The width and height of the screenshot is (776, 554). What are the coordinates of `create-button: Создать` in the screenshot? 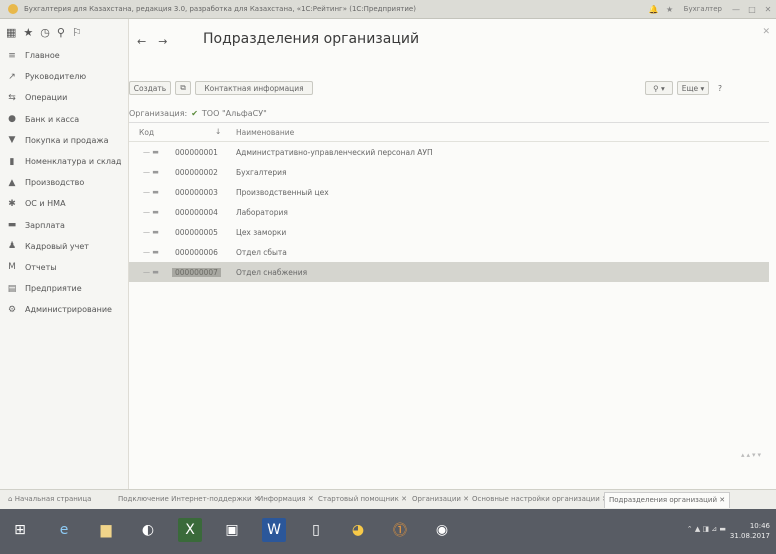 It's located at (150, 88).